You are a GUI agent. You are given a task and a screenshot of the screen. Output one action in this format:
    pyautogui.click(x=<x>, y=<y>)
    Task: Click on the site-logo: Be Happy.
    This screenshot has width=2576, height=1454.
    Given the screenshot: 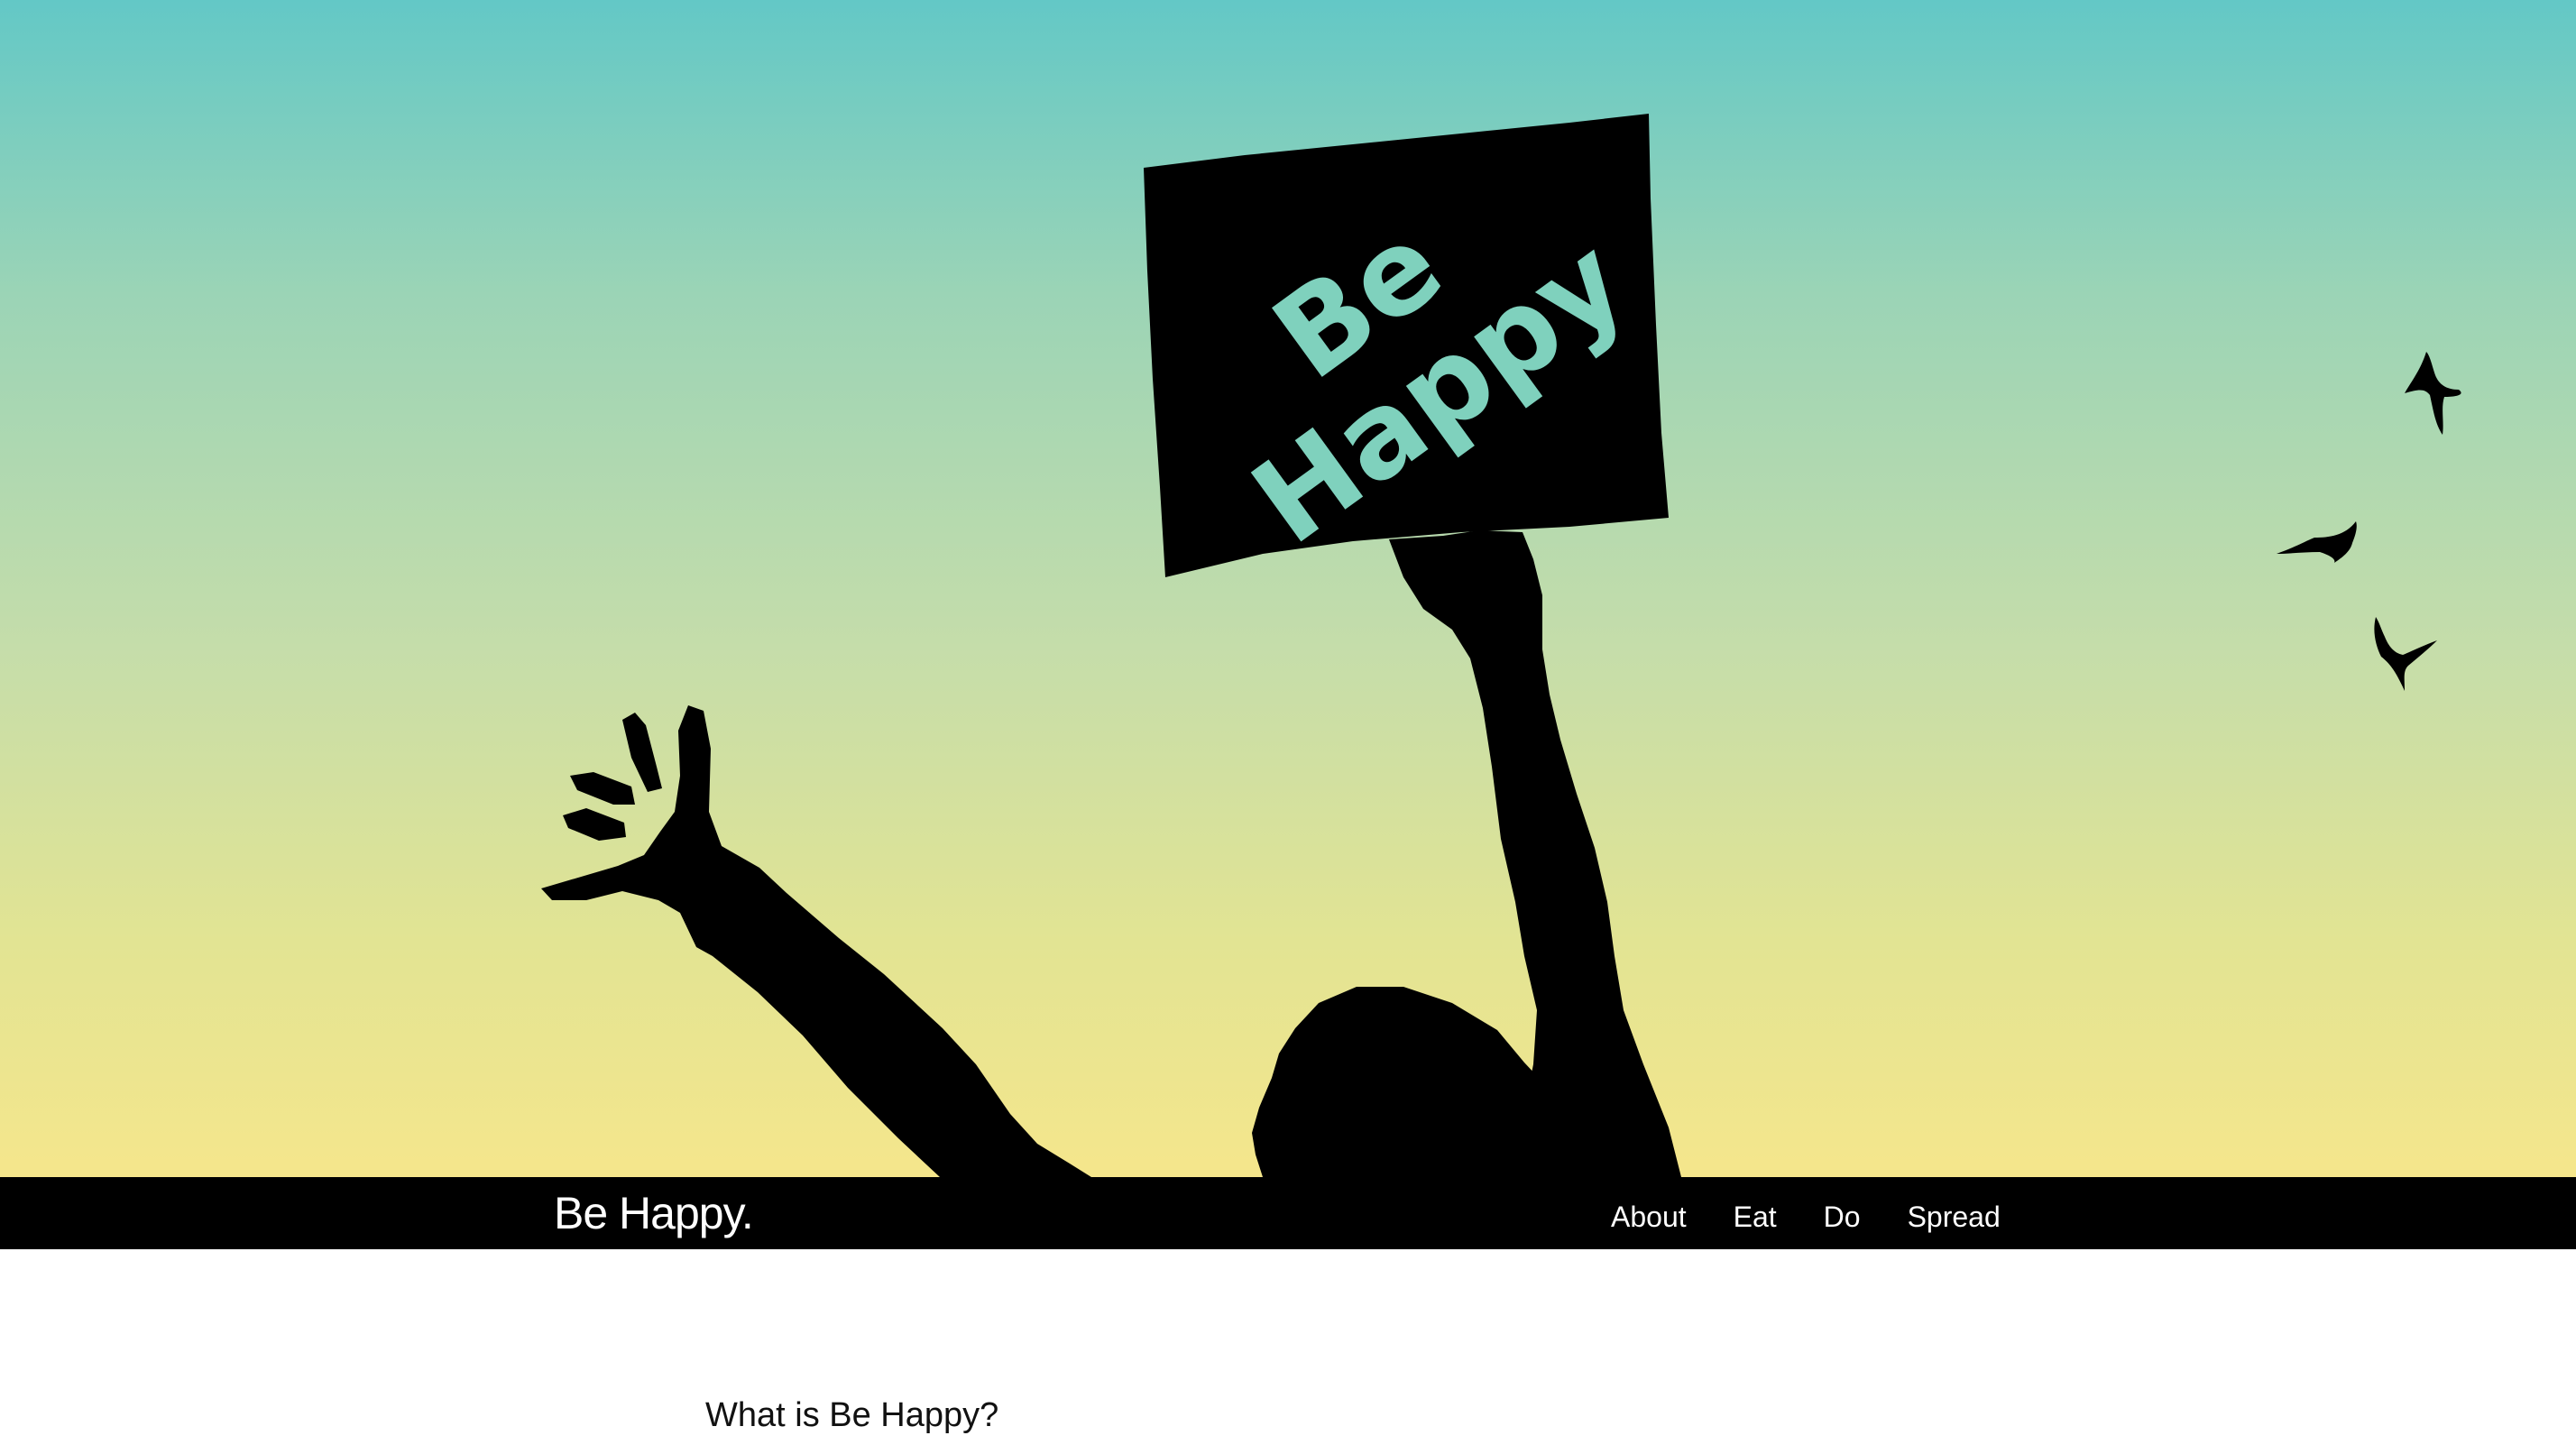 What is the action you would take?
    pyautogui.click(x=654, y=1213)
    